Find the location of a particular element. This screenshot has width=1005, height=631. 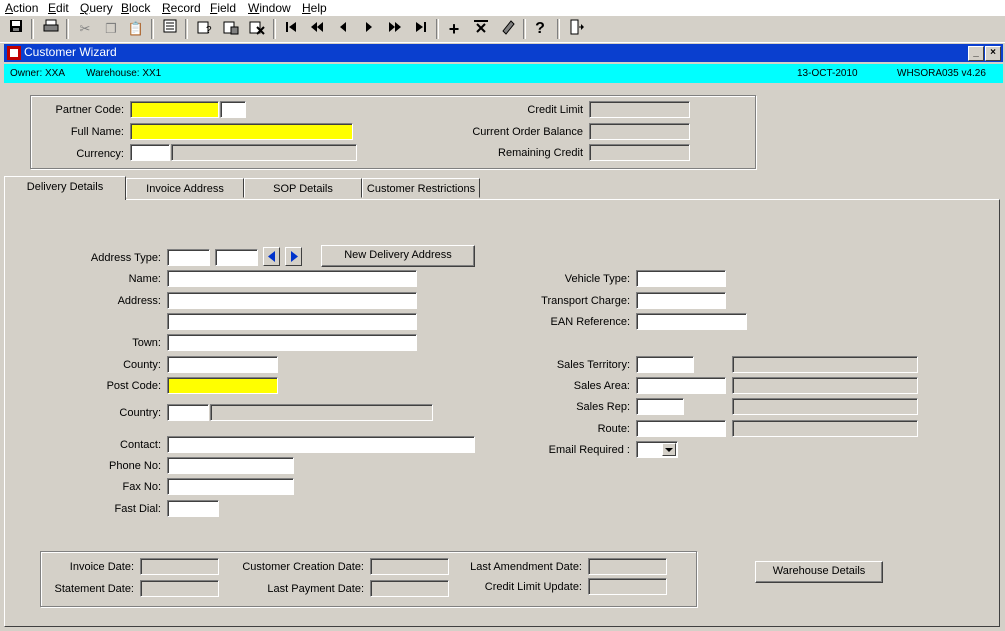

menu-action: Action is located at coordinates (21, 8).